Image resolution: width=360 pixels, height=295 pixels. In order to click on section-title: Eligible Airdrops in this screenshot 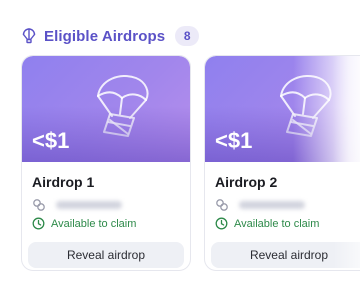, I will do `click(105, 36)`.